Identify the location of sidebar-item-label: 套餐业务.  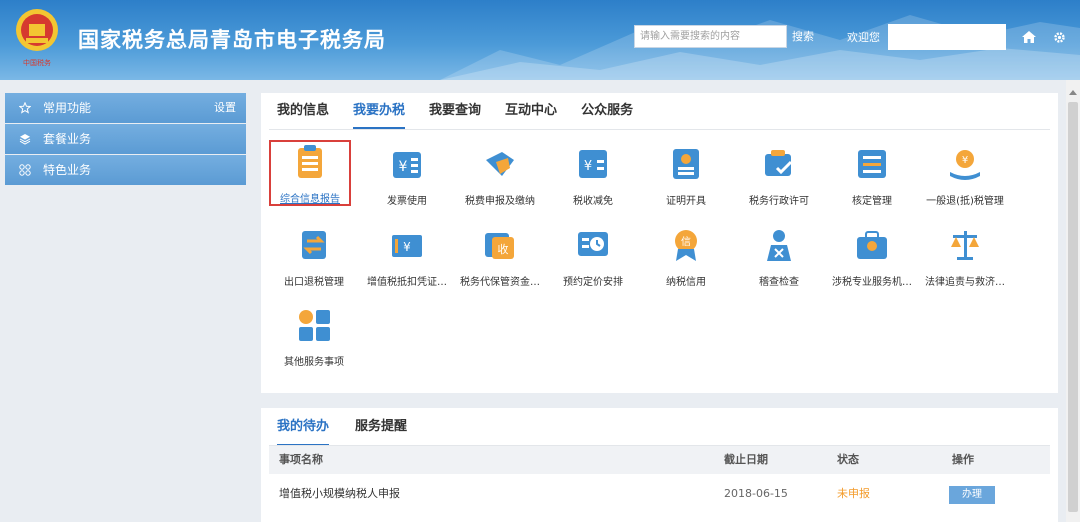
(67, 139).